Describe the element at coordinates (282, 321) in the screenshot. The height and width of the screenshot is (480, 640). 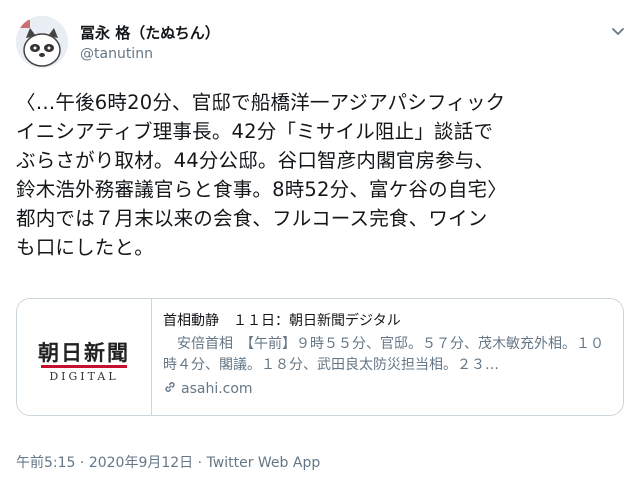
I see `card-title: 首相動静 １１日：朝日新聞デジタル` at that location.